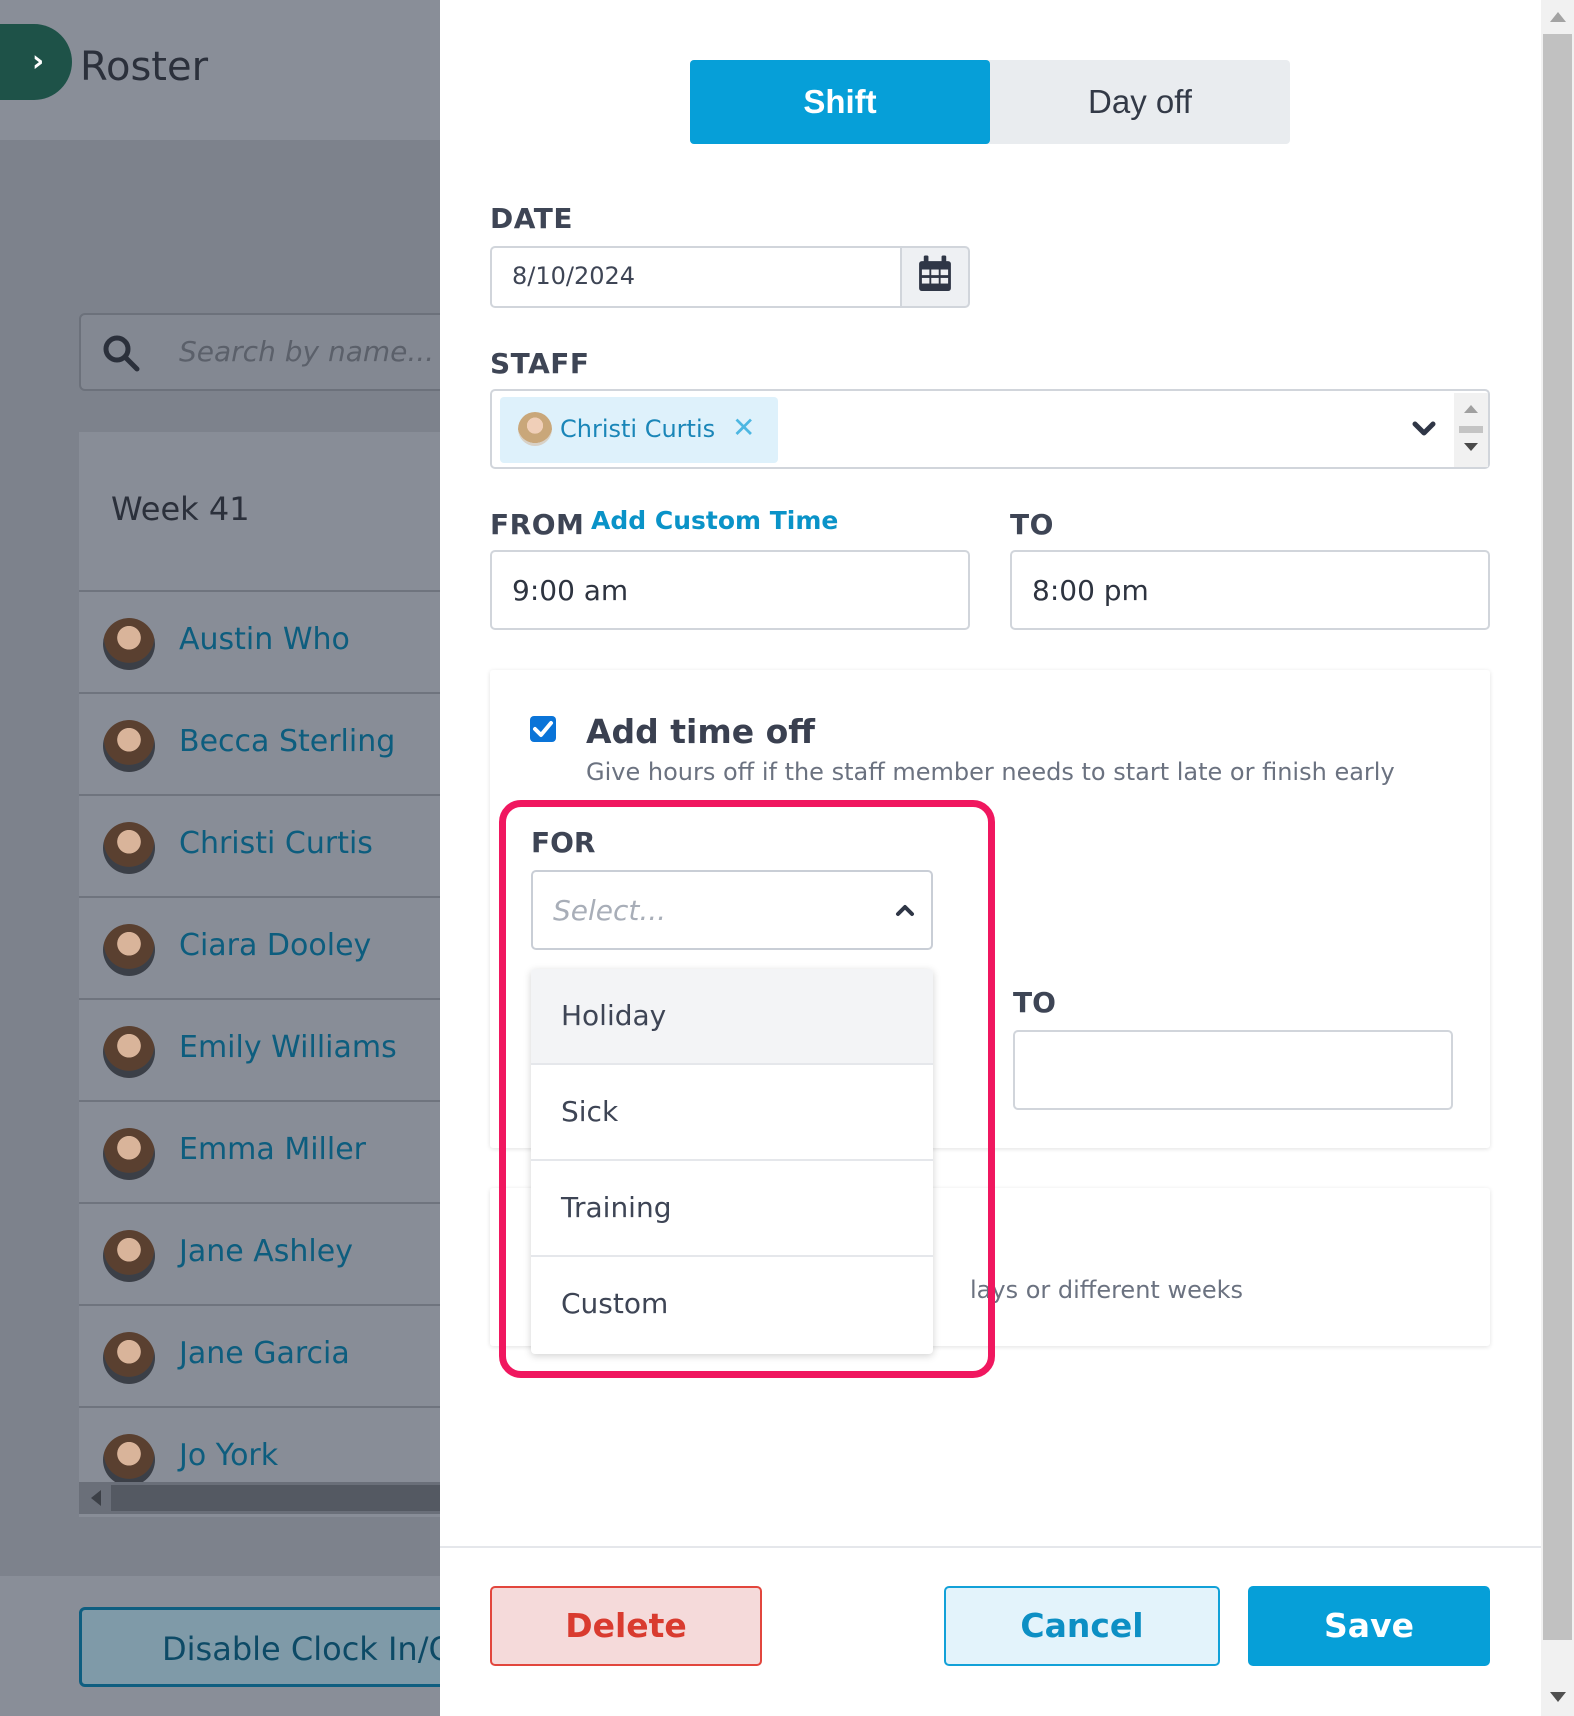 This screenshot has width=1574, height=1716. I want to click on staff-name: Jane Ashley, so click(266, 1251).